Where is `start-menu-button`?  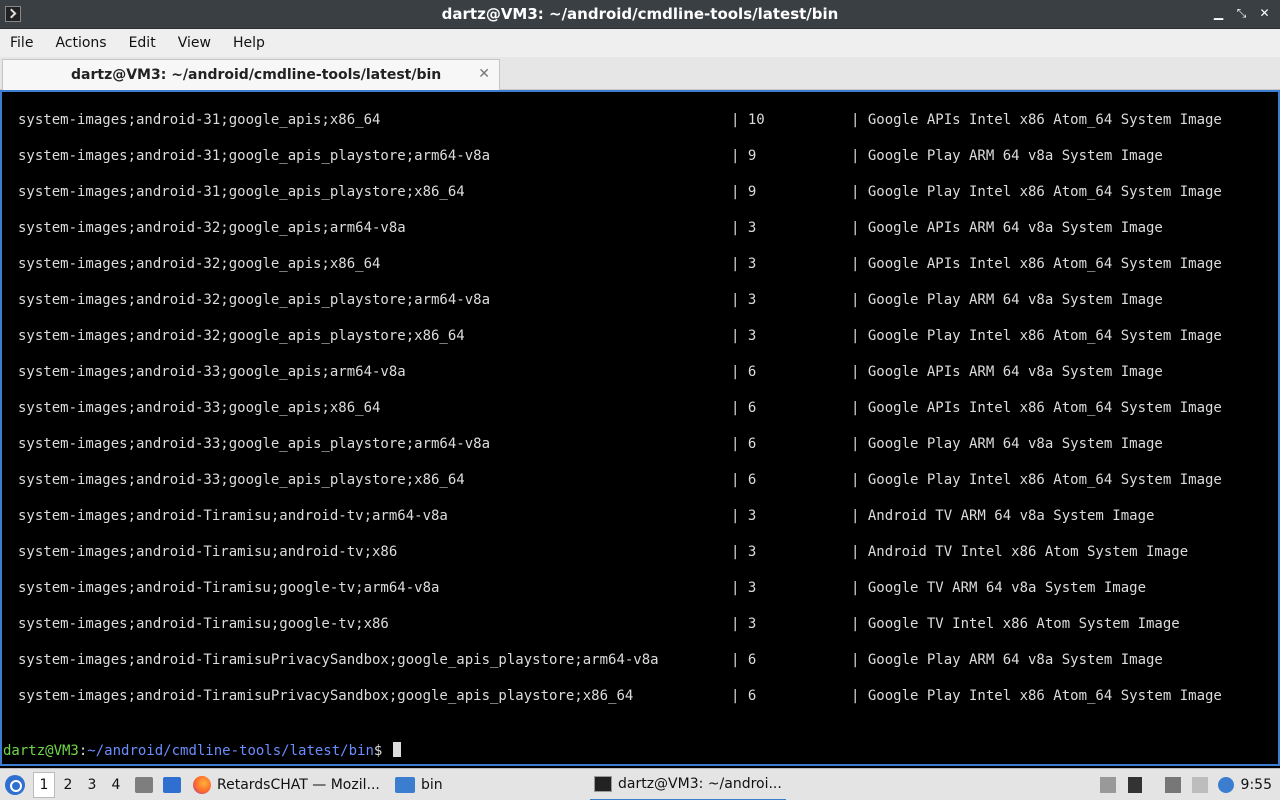 start-menu-button is located at coordinates (16, 784).